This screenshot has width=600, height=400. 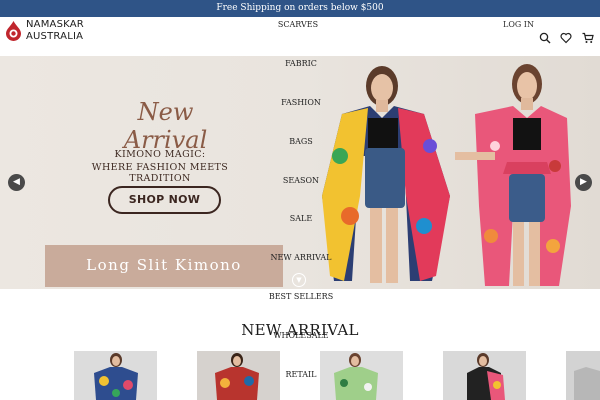 I want to click on chevron-left-icon: ◀, so click(x=16, y=182).